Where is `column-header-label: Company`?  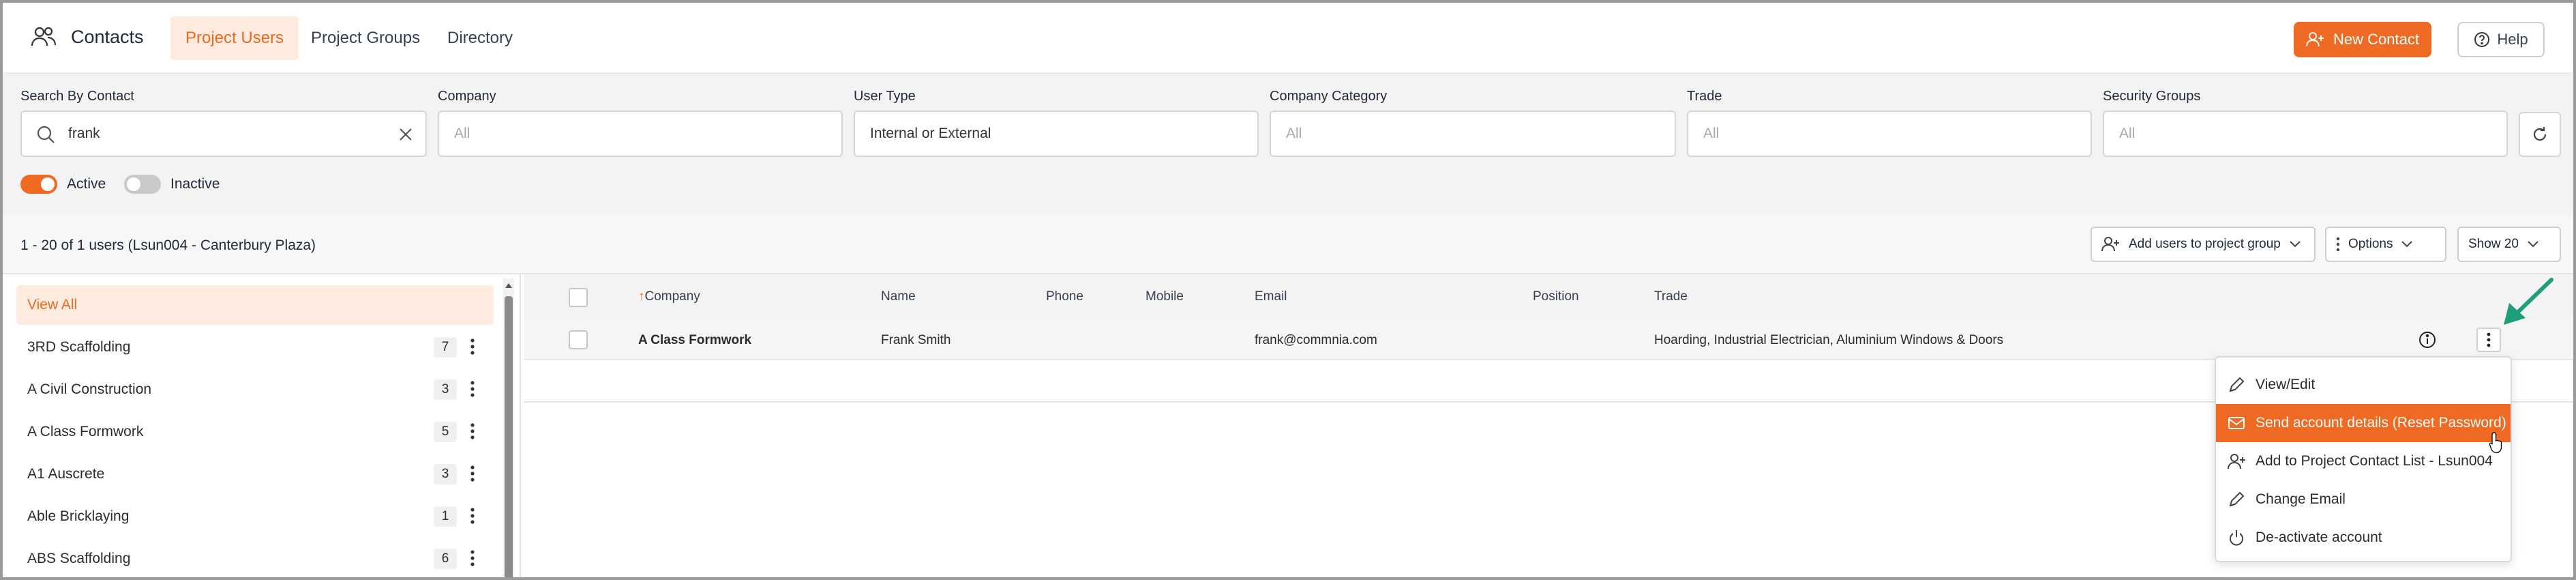
column-header-label: Company is located at coordinates (672, 296).